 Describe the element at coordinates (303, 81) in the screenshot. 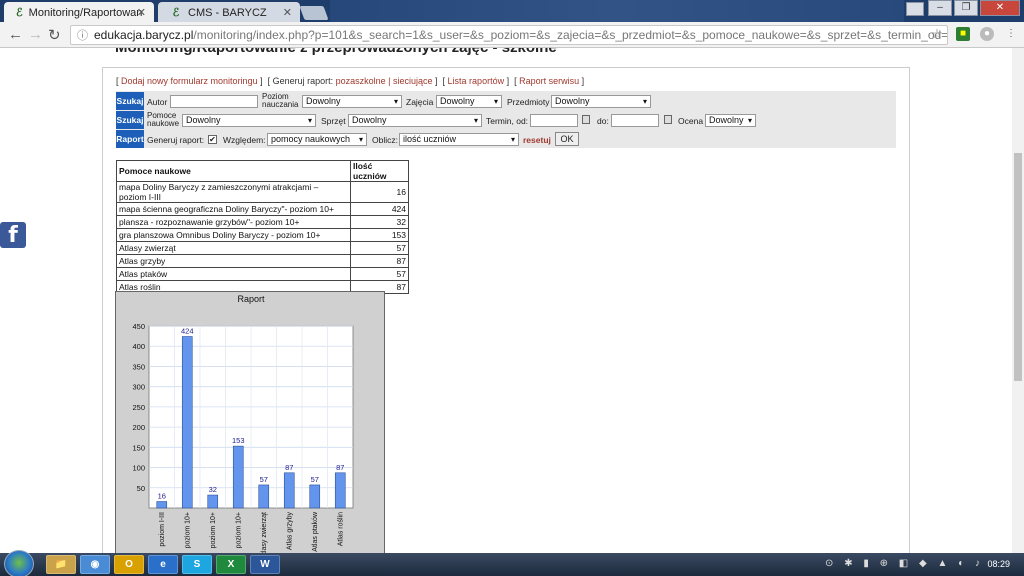

I see `generate-report-label: Generuj raport:` at that location.